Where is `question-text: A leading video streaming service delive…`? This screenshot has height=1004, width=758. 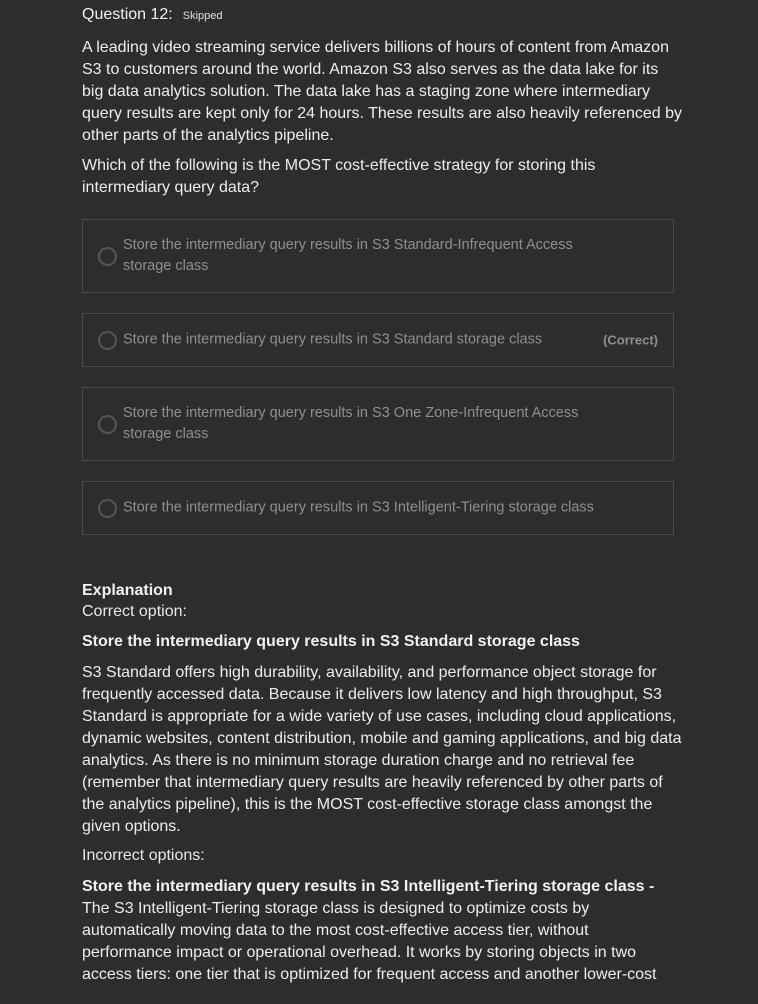 question-text: A leading video streaming service delive… is located at coordinates (382, 91).